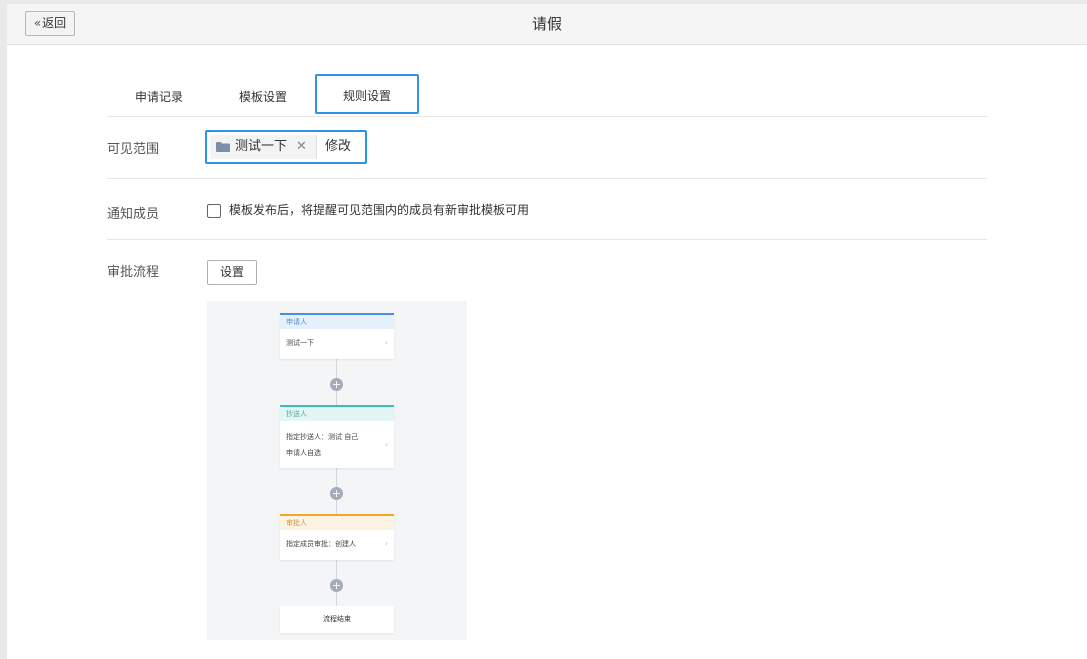 This screenshot has height=659, width=1087. I want to click on folder-icon, so click(223, 147).